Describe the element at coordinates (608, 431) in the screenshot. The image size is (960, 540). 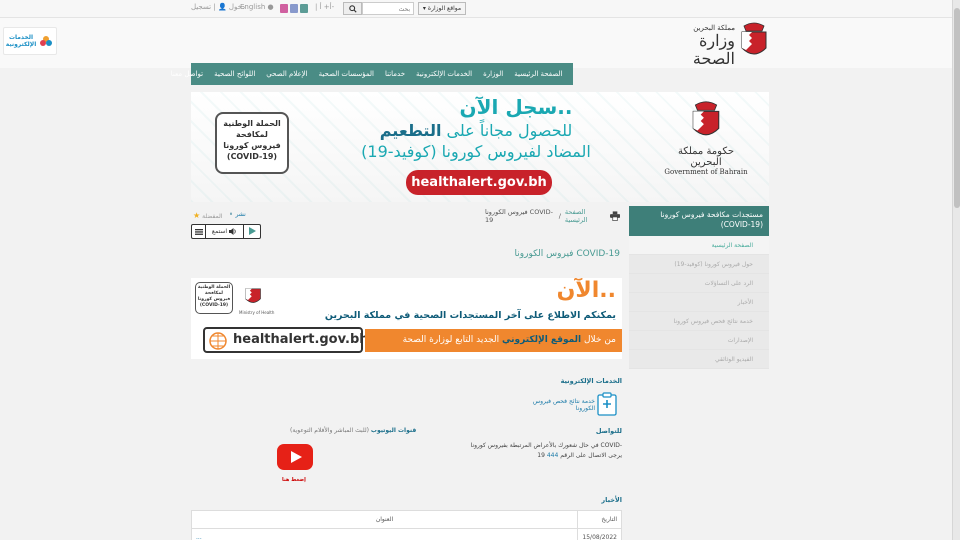
I see `contact-section-title: للتواصل` at that location.